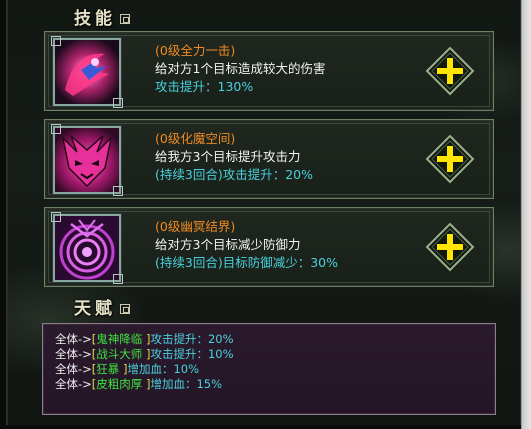 Image resolution: width=531 pixels, height=429 pixels. I want to click on skill-bonus: 攻击提升：130%, so click(204, 86).